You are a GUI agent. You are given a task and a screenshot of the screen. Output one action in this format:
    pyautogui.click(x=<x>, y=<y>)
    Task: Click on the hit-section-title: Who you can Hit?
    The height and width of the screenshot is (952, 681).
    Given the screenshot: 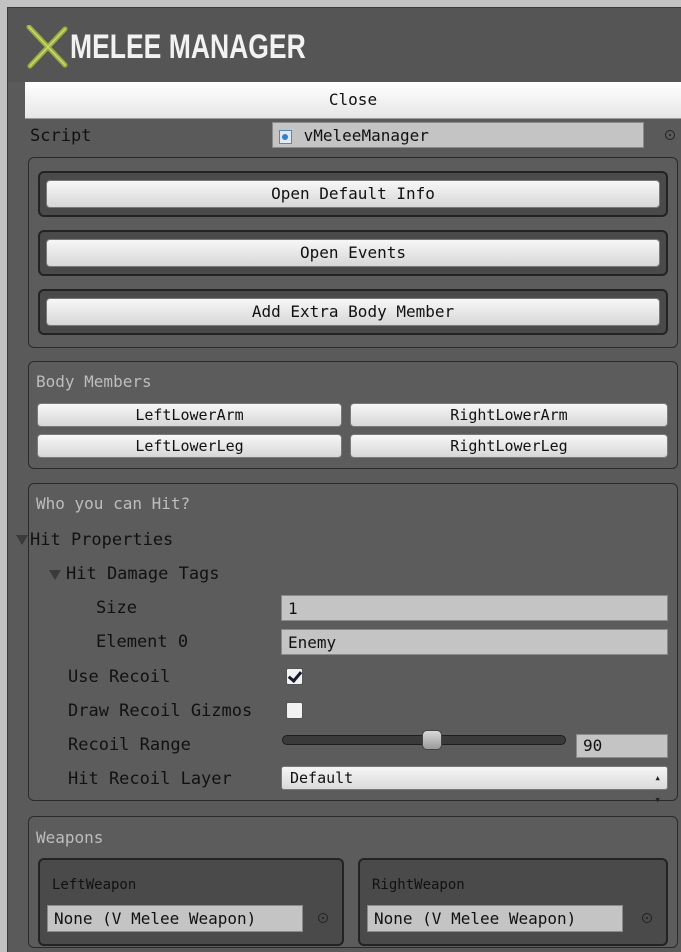 What is the action you would take?
    pyautogui.click(x=113, y=503)
    